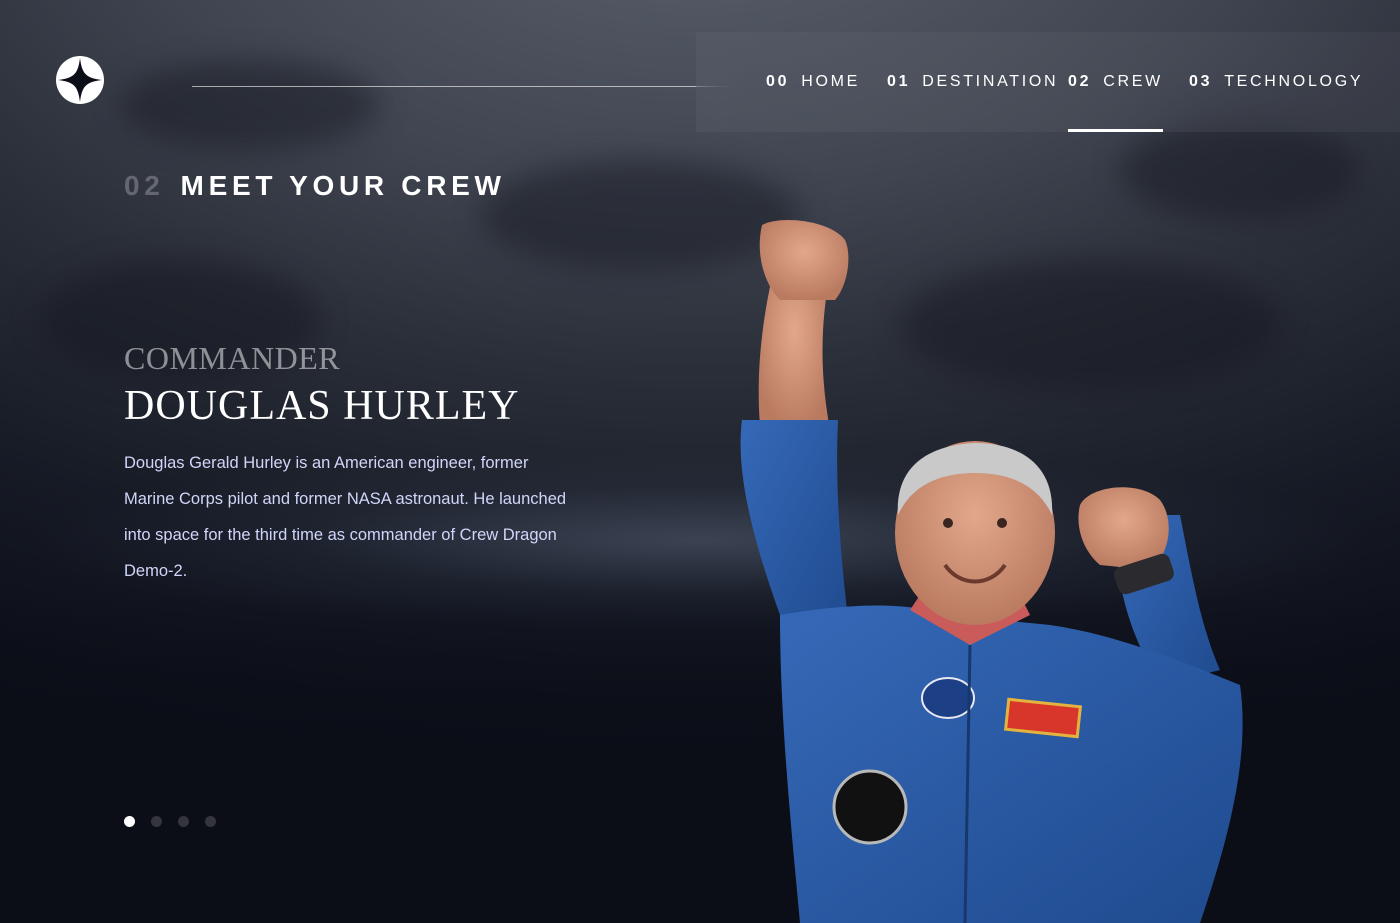 This screenshot has height=923, width=1400. I want to click on page-title-number: 02, so click(144, 185).